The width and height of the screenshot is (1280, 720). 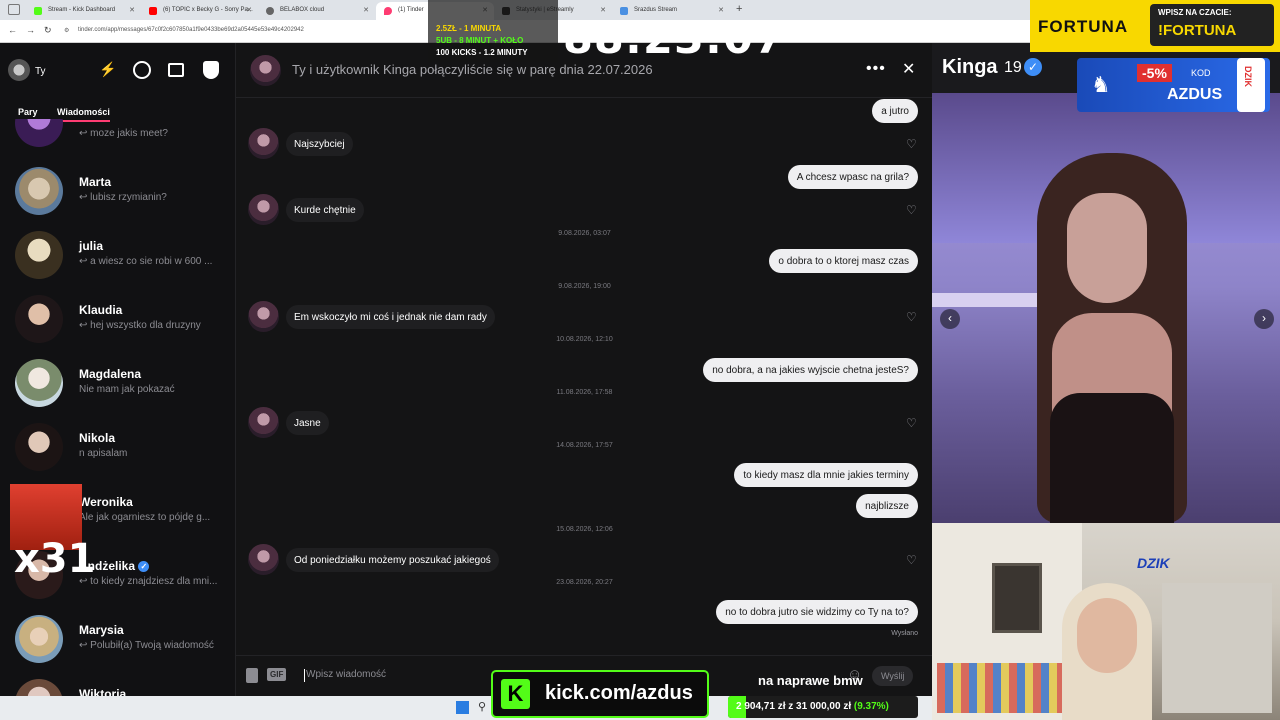 I want to click on user-avatar, so click(x=19, y=70).